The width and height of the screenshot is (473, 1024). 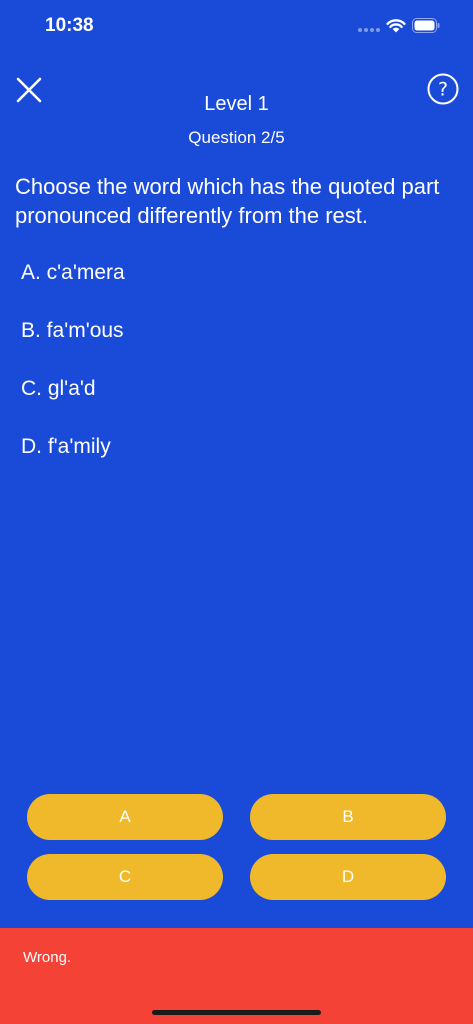 I want to click on question-counter: Question 2/5, so click(x=236, y=137).